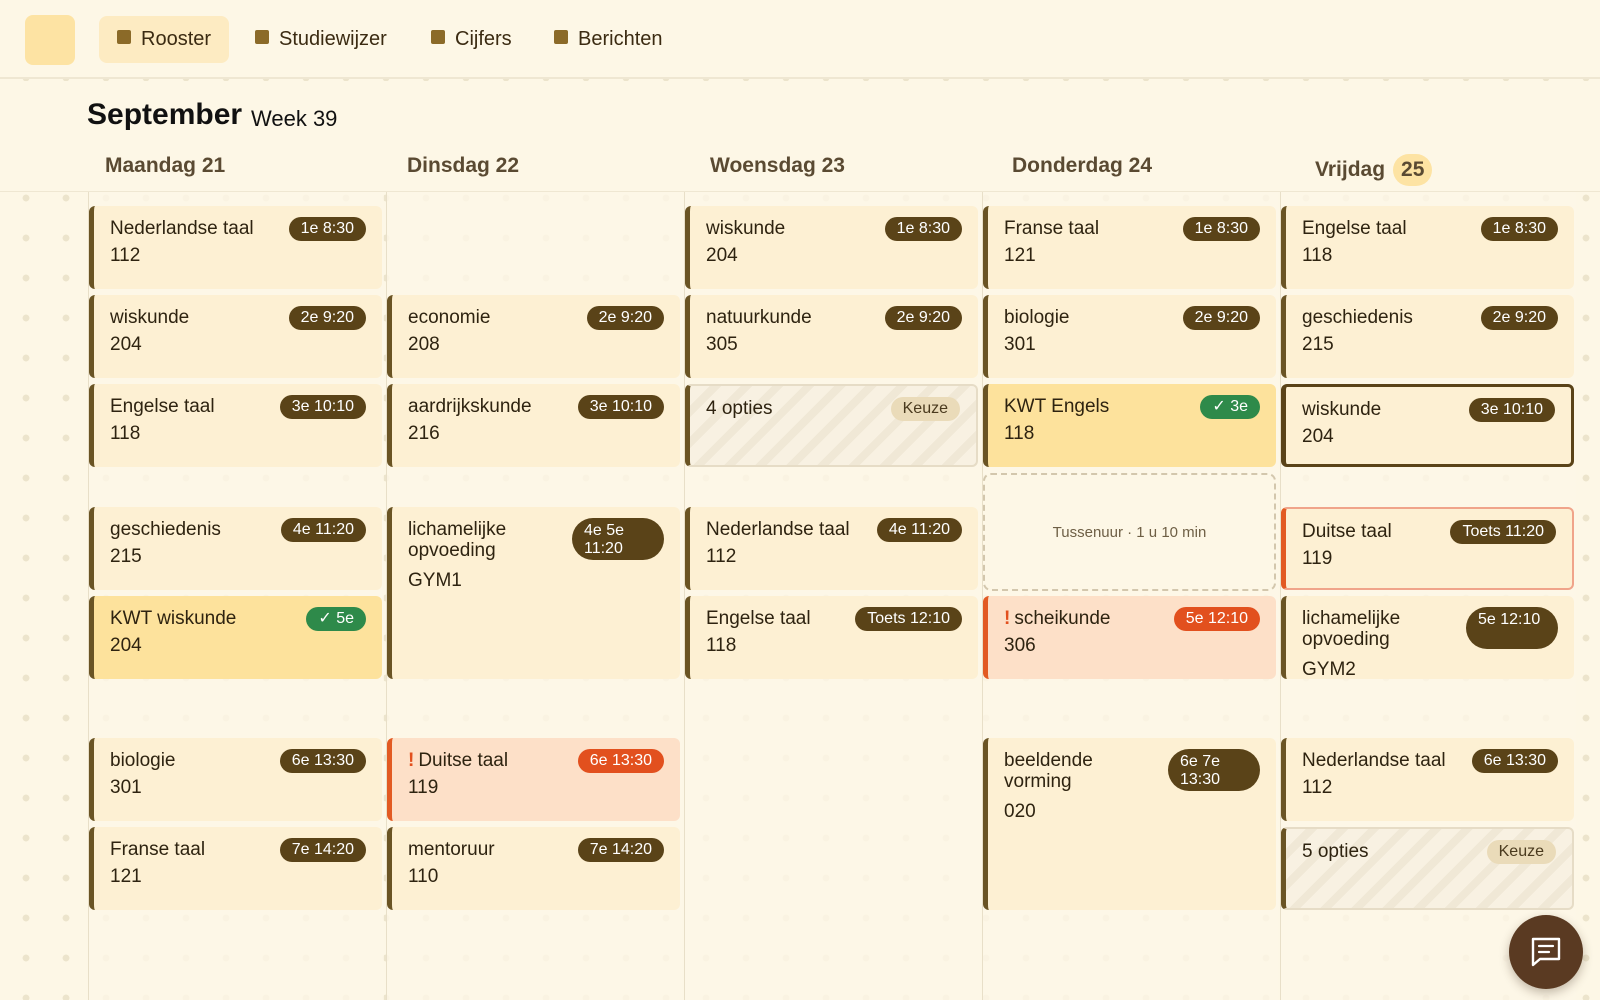 The image size is (1600, 1000). What do you see at coordinates (1129, 824) in the screenshot?
I see `lesson-card: beeldende vorming 020 6e 7e 13:30` at bounding box center [1129, 824].